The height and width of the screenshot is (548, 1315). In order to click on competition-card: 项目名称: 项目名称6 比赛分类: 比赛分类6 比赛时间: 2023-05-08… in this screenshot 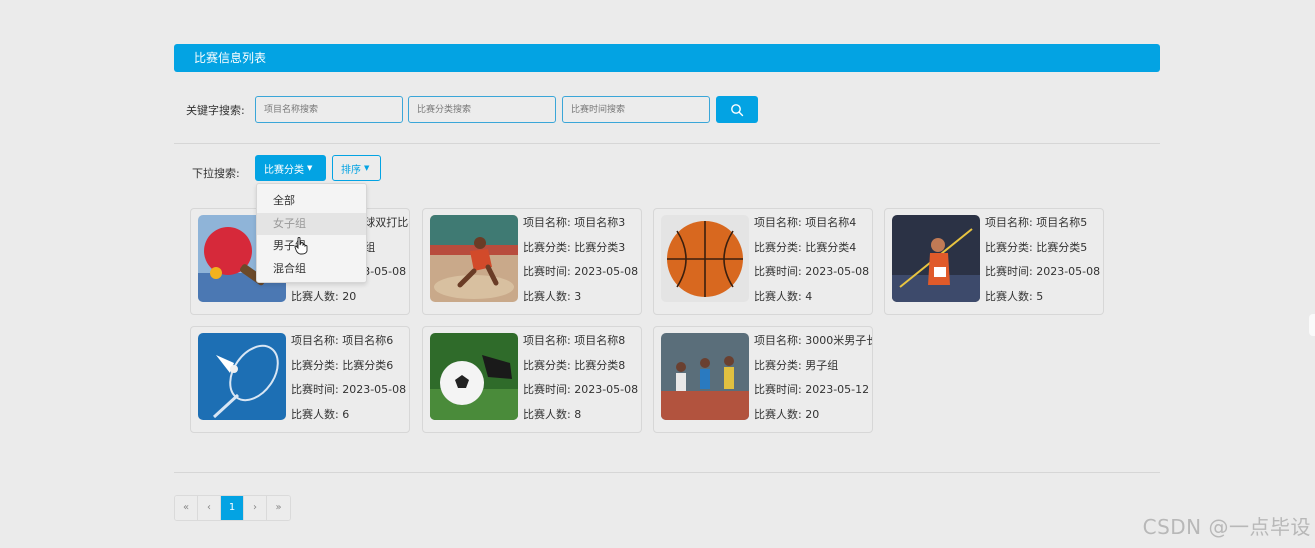, I will do `click(300, 379)`.